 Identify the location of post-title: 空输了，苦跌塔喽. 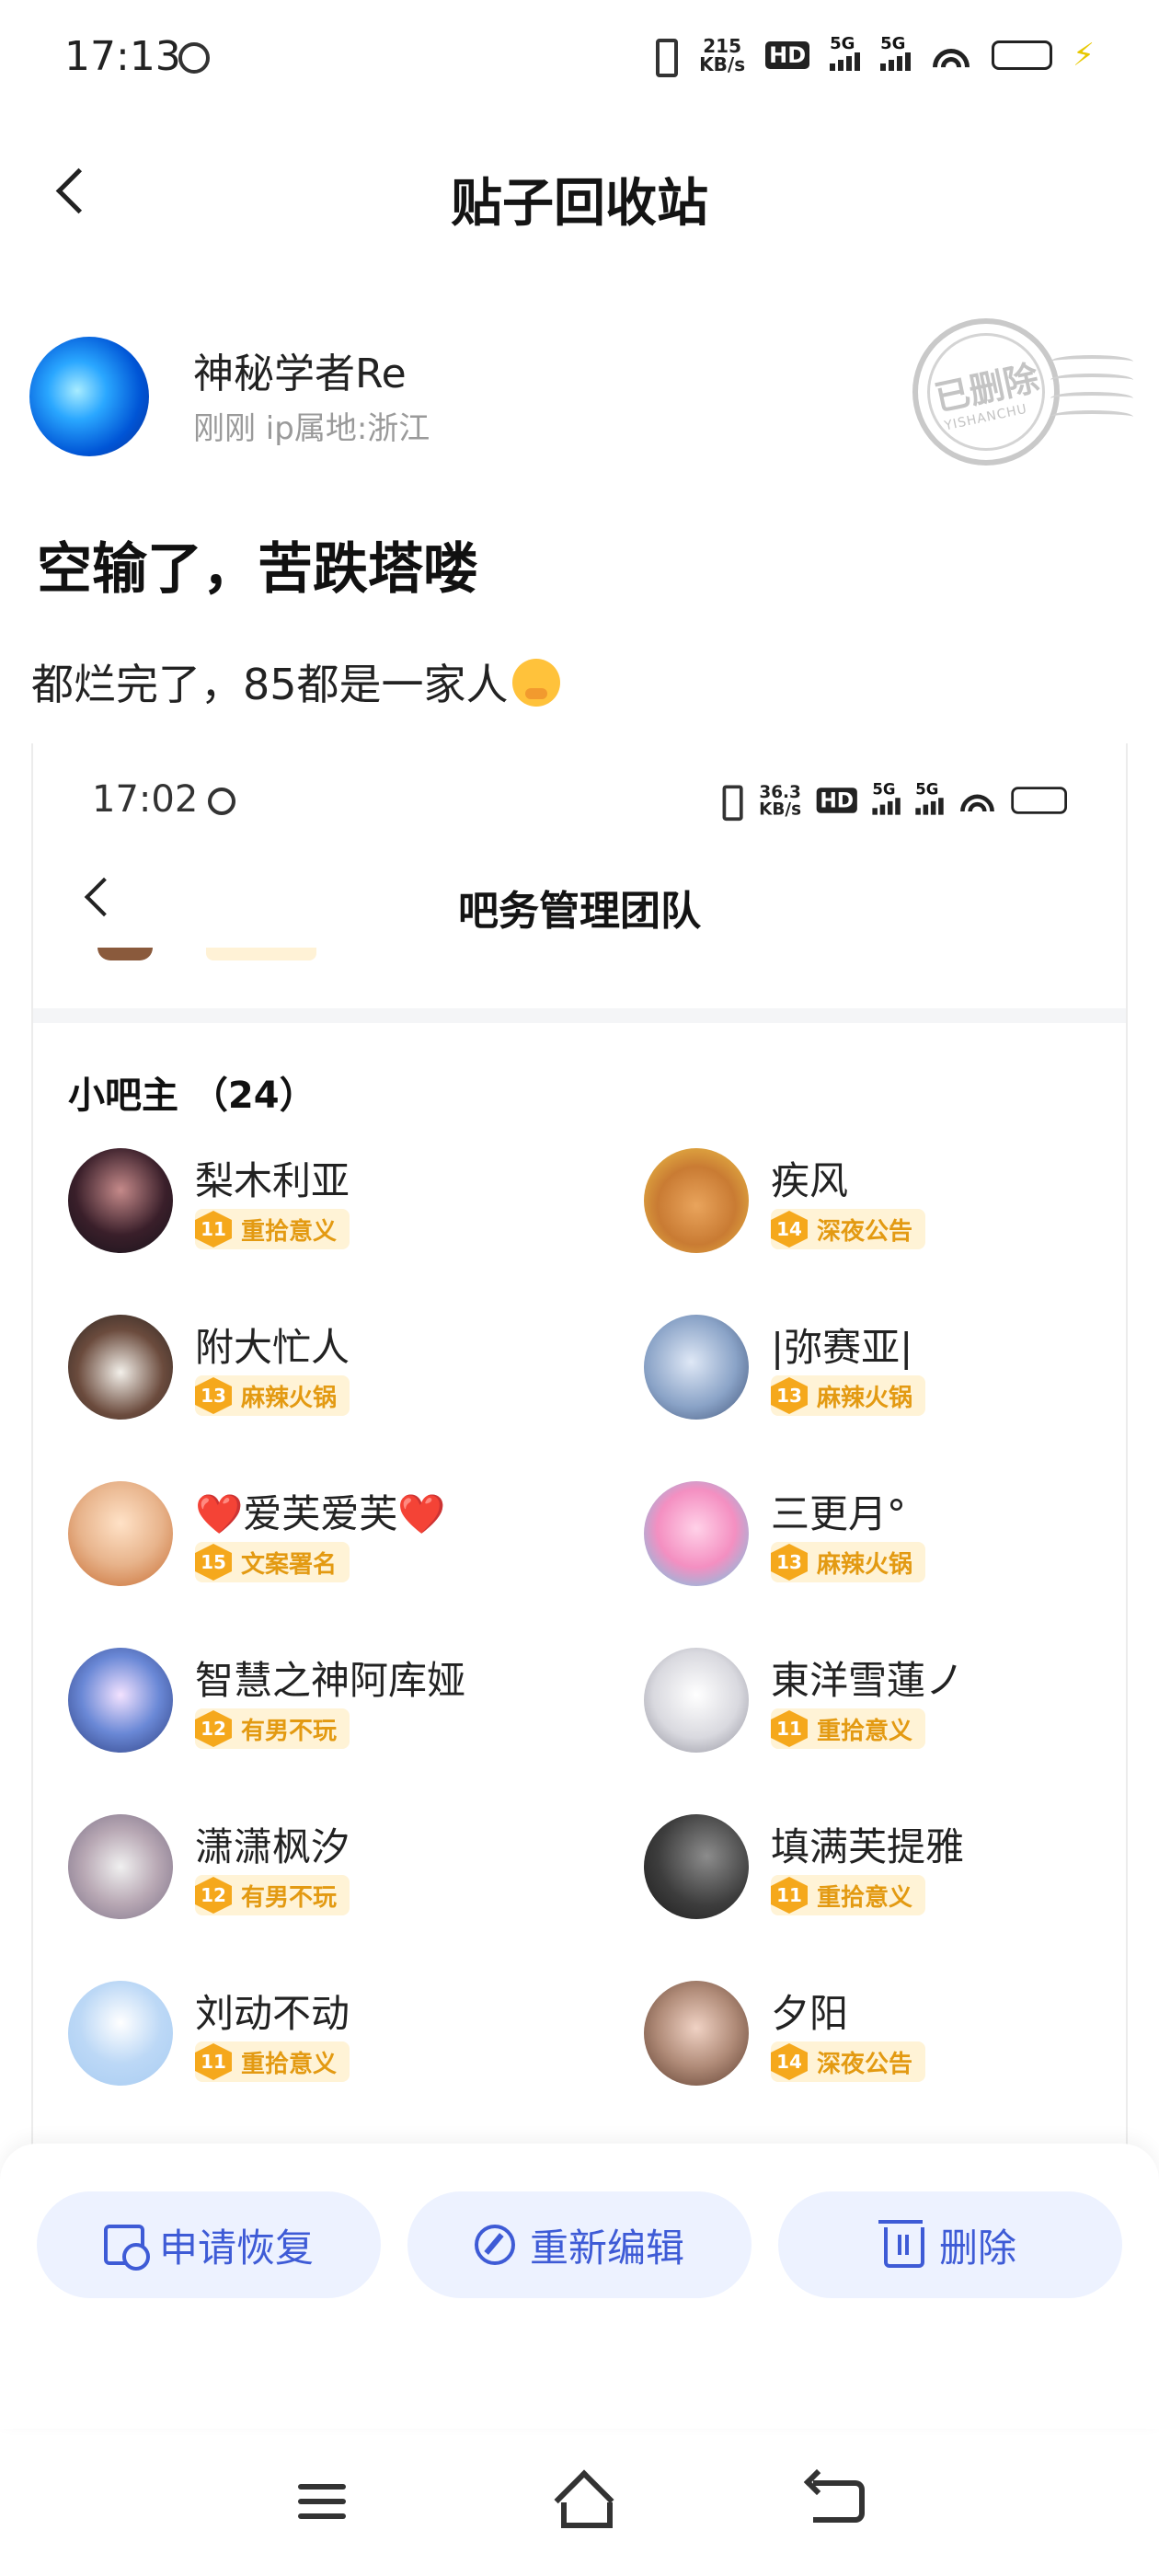
(257, 569).